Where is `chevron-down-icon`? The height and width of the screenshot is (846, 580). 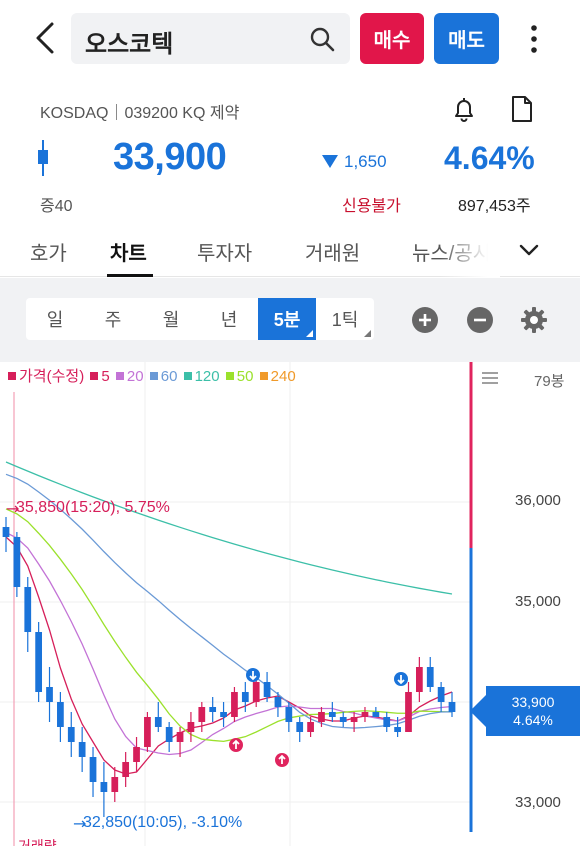 chevron-down-icon is located at coordinates (529, 250).